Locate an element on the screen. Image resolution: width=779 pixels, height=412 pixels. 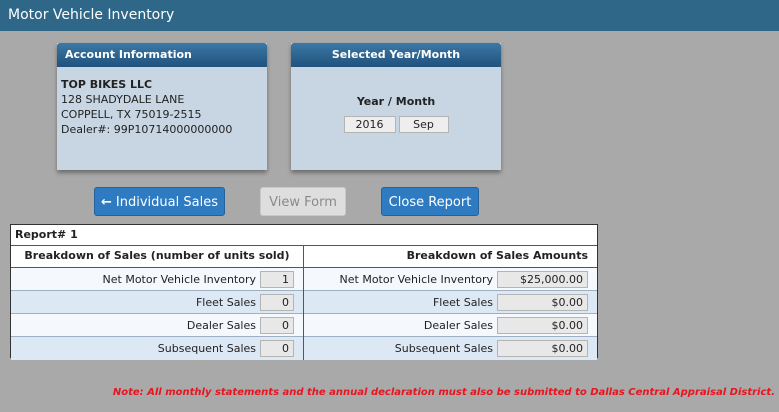
address-line-2: COPPELL, TX 75019-2515 is located at coordinates (131, 114).